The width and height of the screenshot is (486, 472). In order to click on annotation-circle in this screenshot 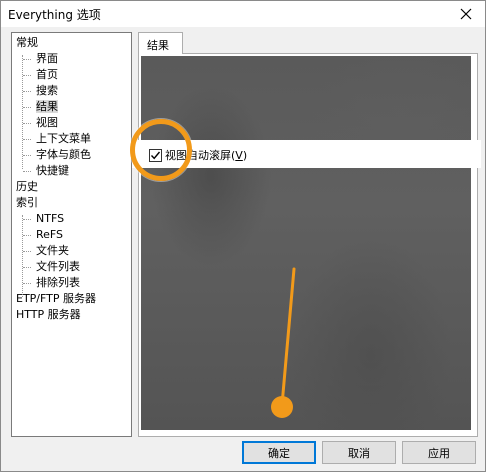, I will do `click(161, 150)`.